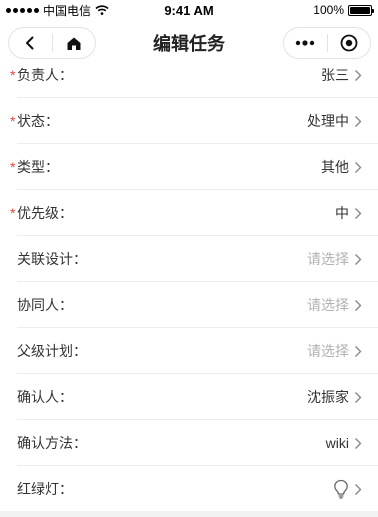 This screenshot has height=517, width=378. What do you see at coordinates (189, 514) in the screenshot?
I see `bottom-bar` at bounding box center [189, 514].